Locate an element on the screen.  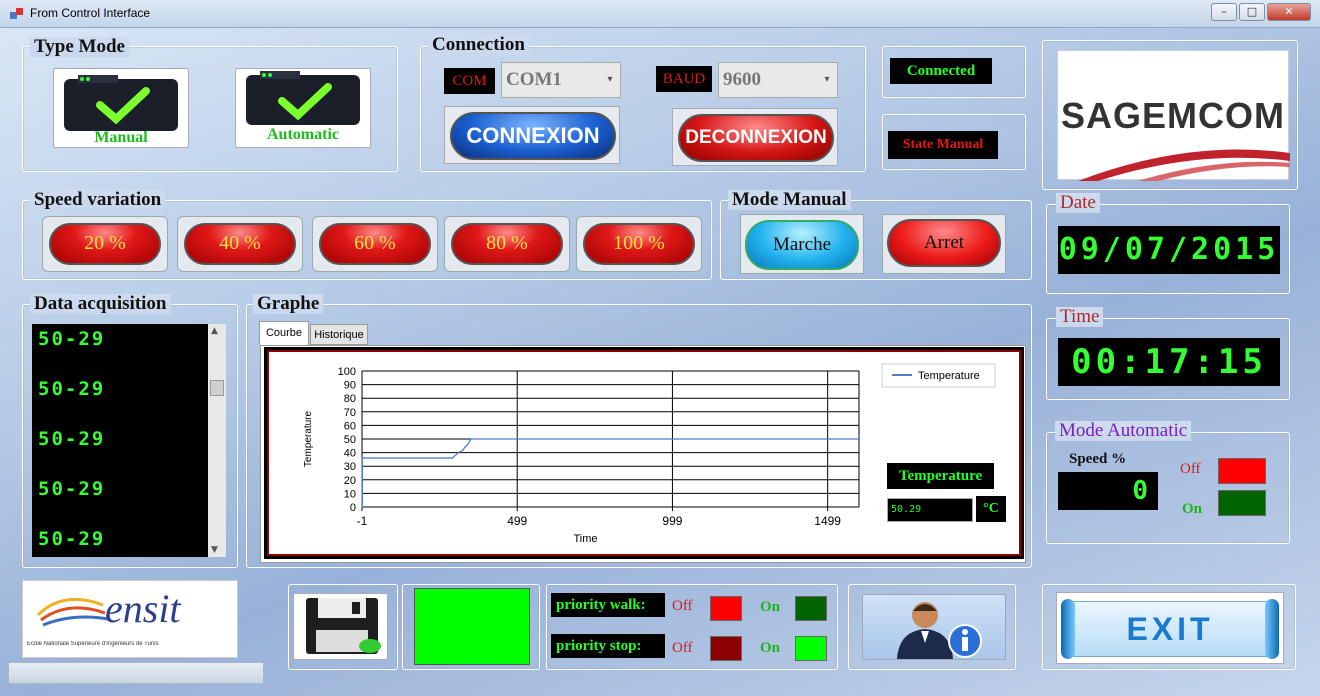
stop-on-label: On is located at coordinates (770, 648).